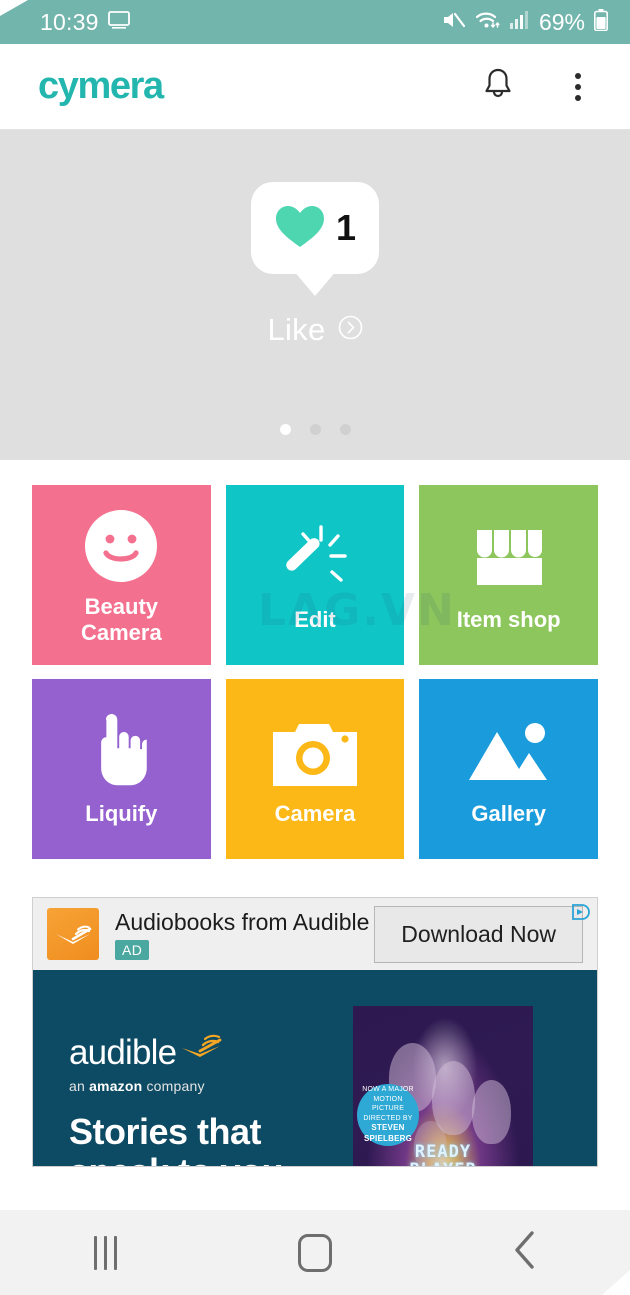  I want to click on like-label: Like, so click(296, 329).